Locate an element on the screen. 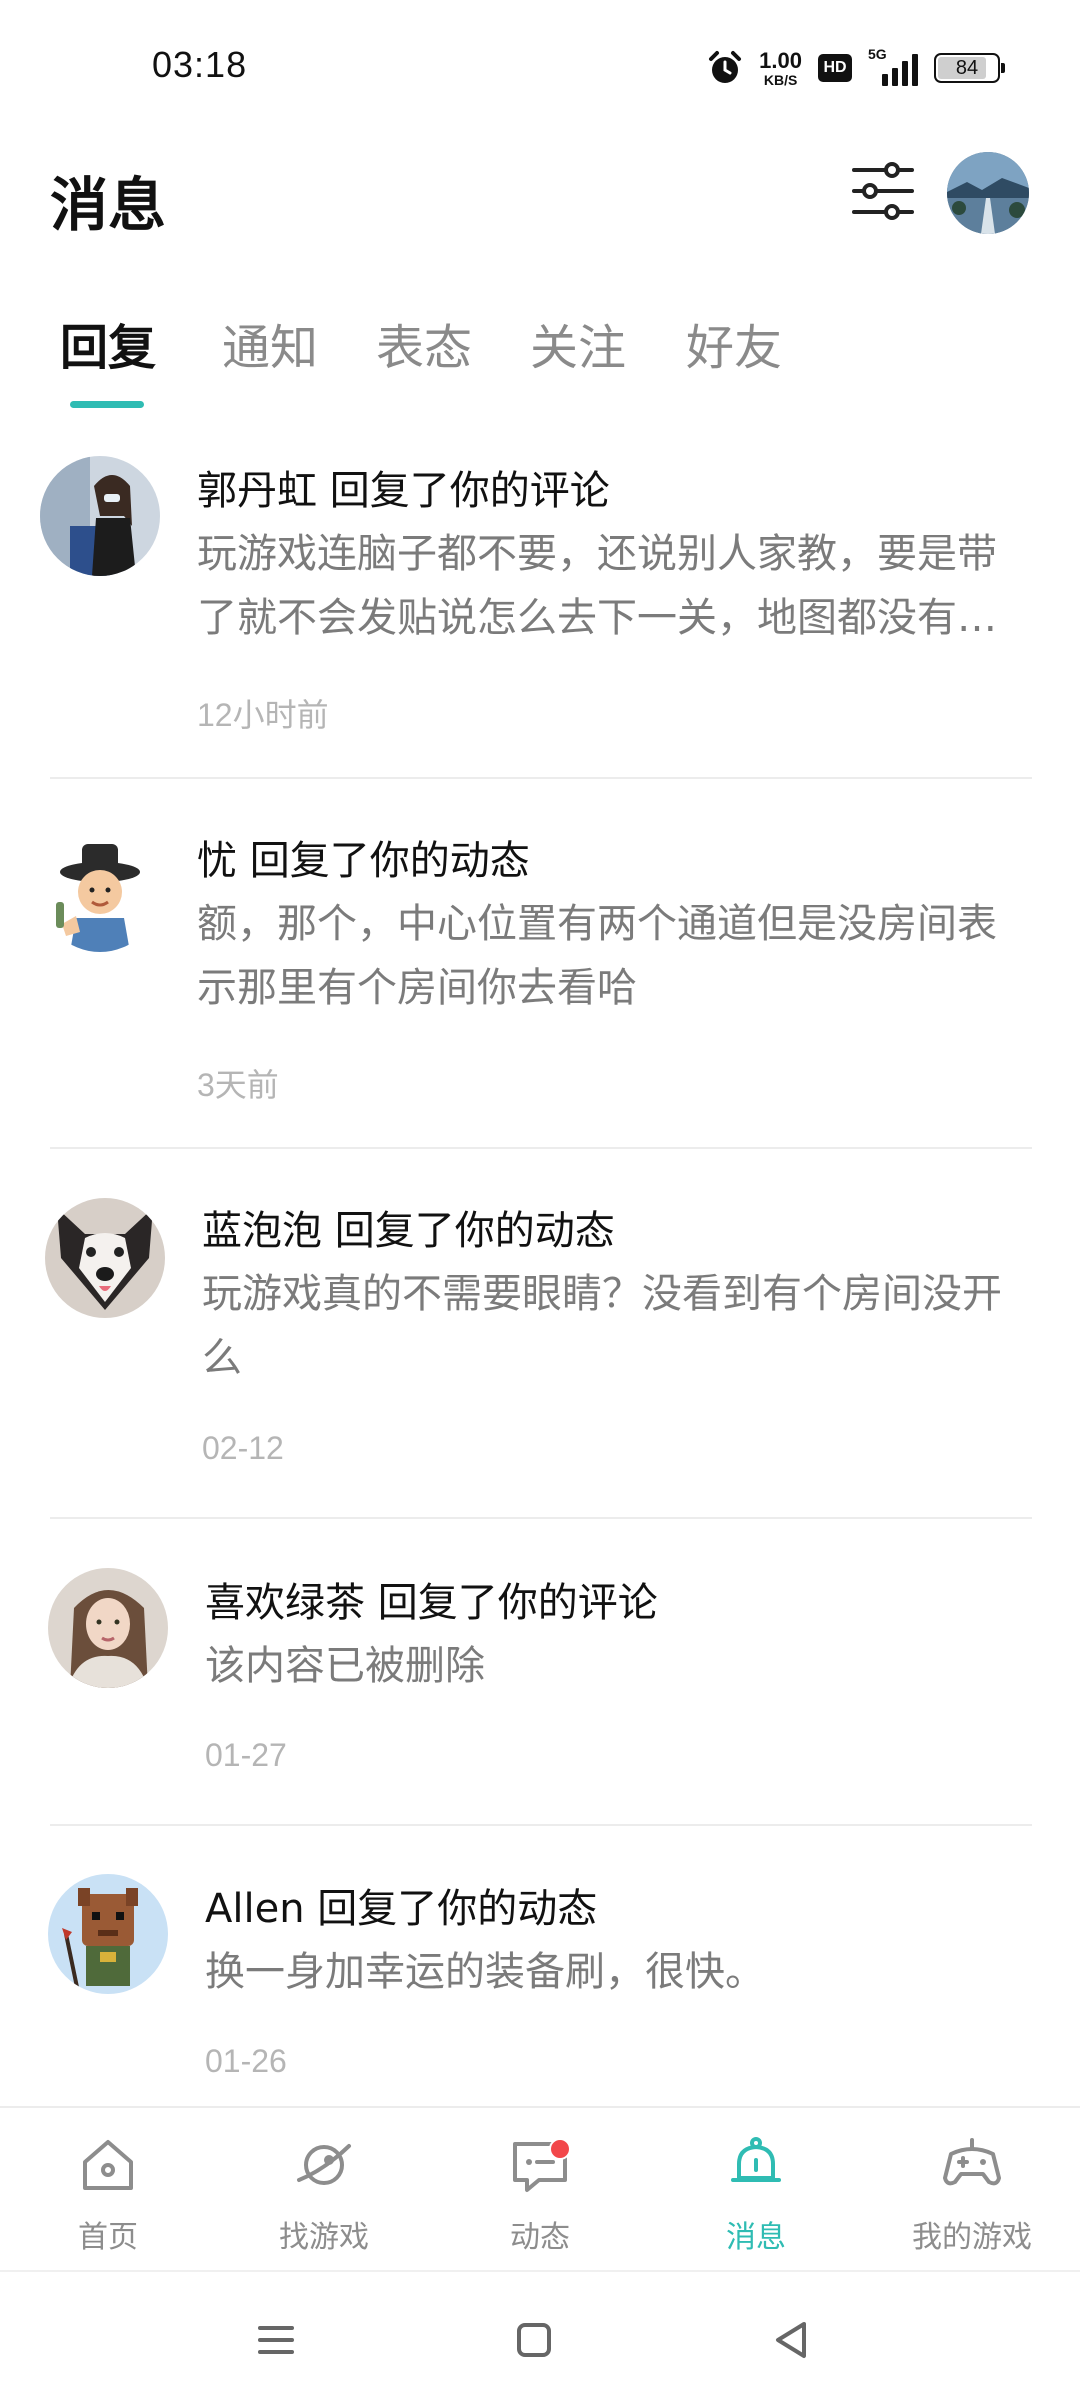 The height and width of the screenshot is (2400, 1080). square-home-icon is located at coordinates (534, 2340).